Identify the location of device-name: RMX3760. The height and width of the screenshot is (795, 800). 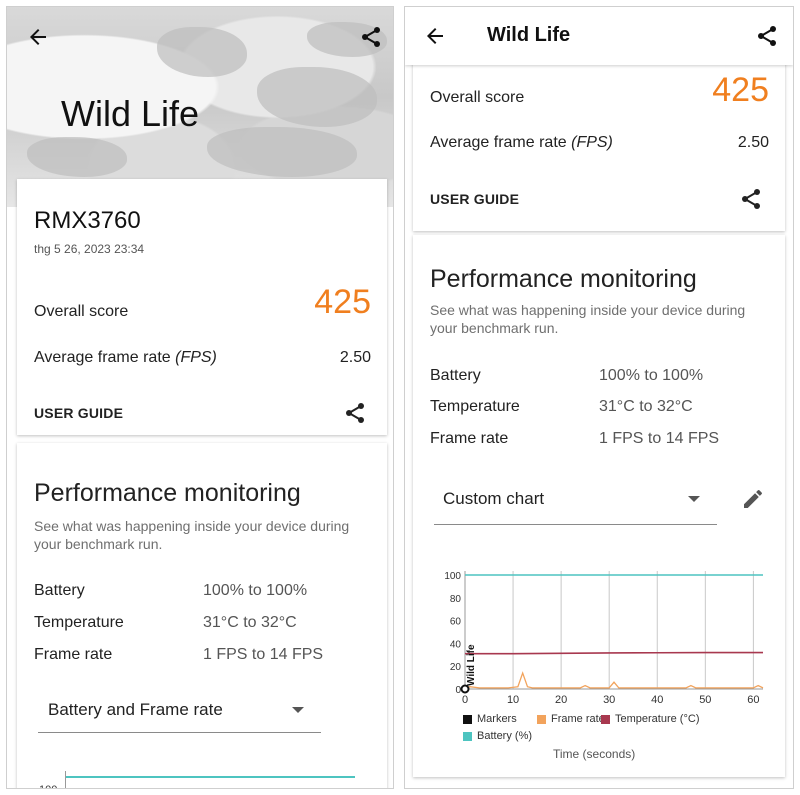
(87, 220).